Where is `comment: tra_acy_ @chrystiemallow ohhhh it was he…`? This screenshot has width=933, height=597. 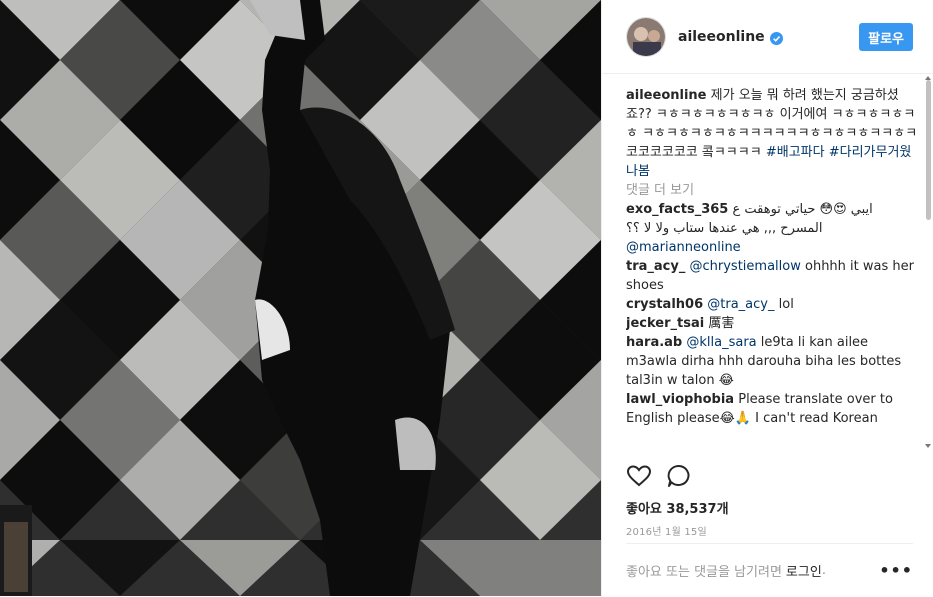
comment: tra_acy_ @chrystiemallow ohhhh it was he… is located at coordinates (772, 276).